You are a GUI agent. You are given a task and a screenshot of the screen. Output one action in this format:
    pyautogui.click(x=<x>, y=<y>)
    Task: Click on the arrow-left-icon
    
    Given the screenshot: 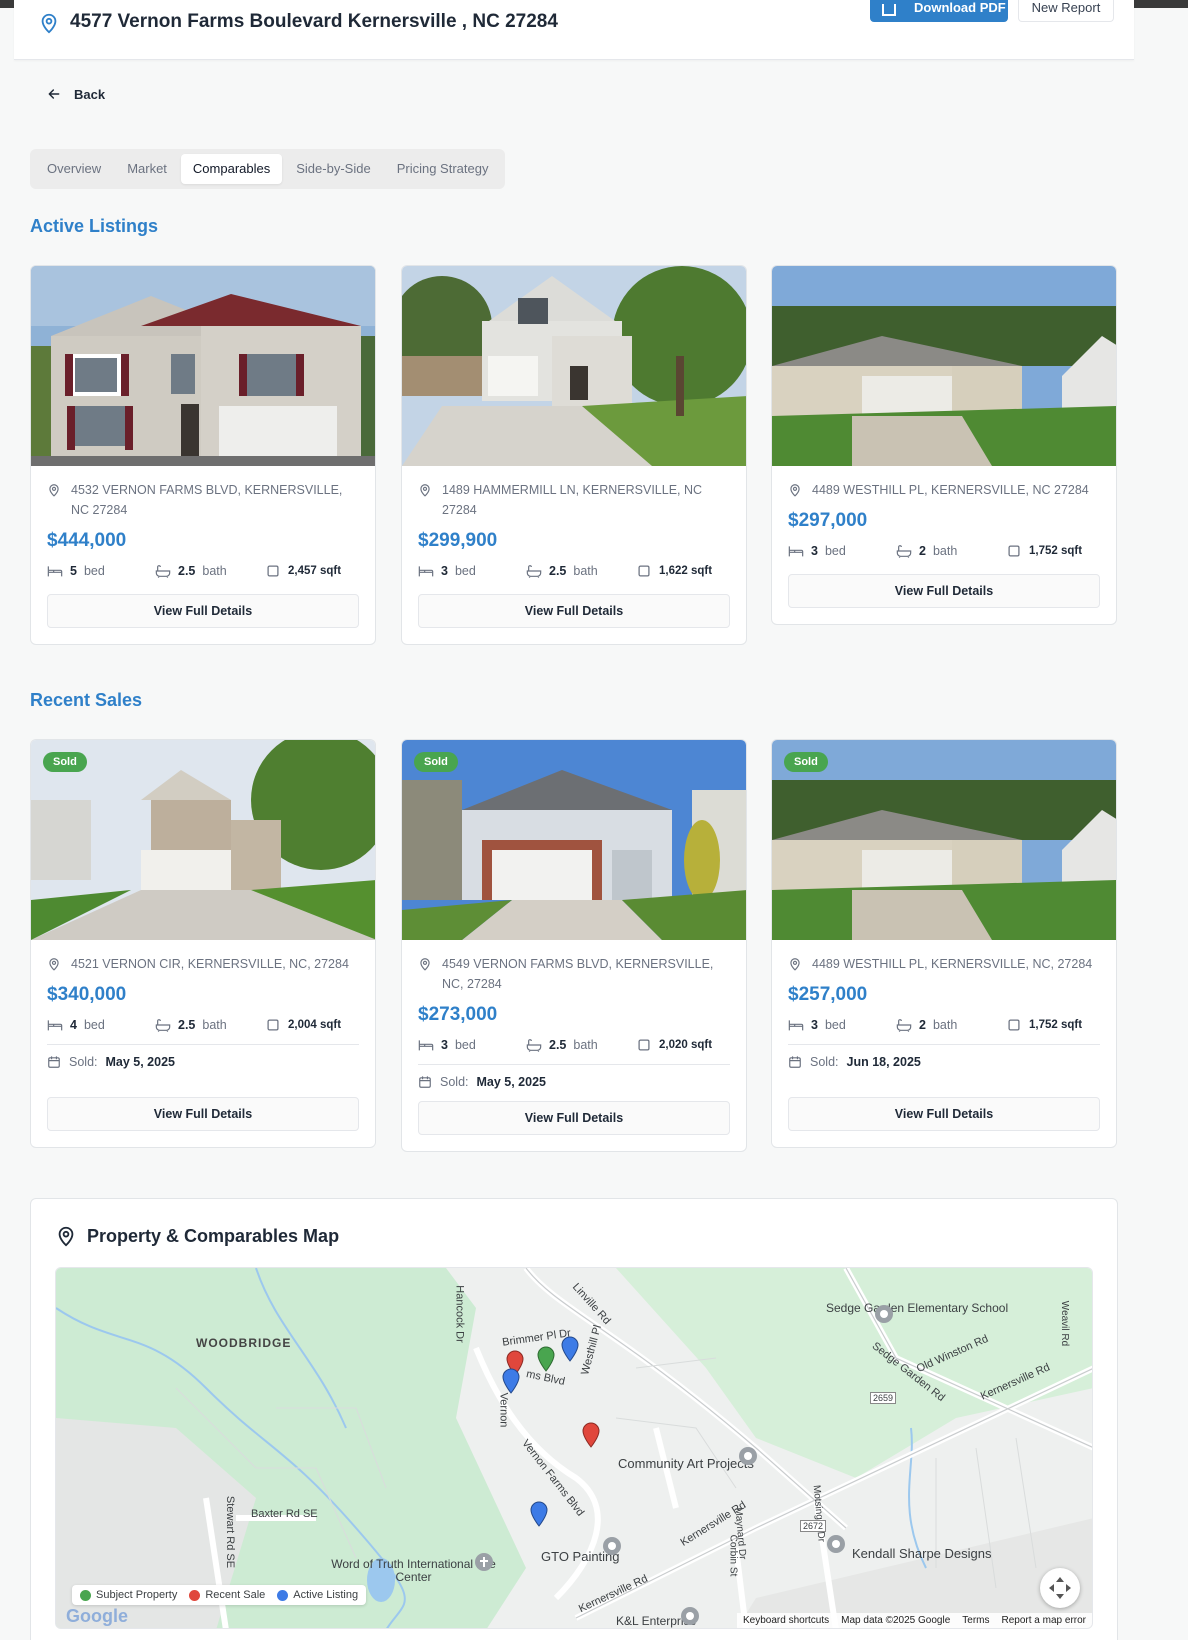 What is the action you would take?
    pyautogui.click(x=54, y=94)
    